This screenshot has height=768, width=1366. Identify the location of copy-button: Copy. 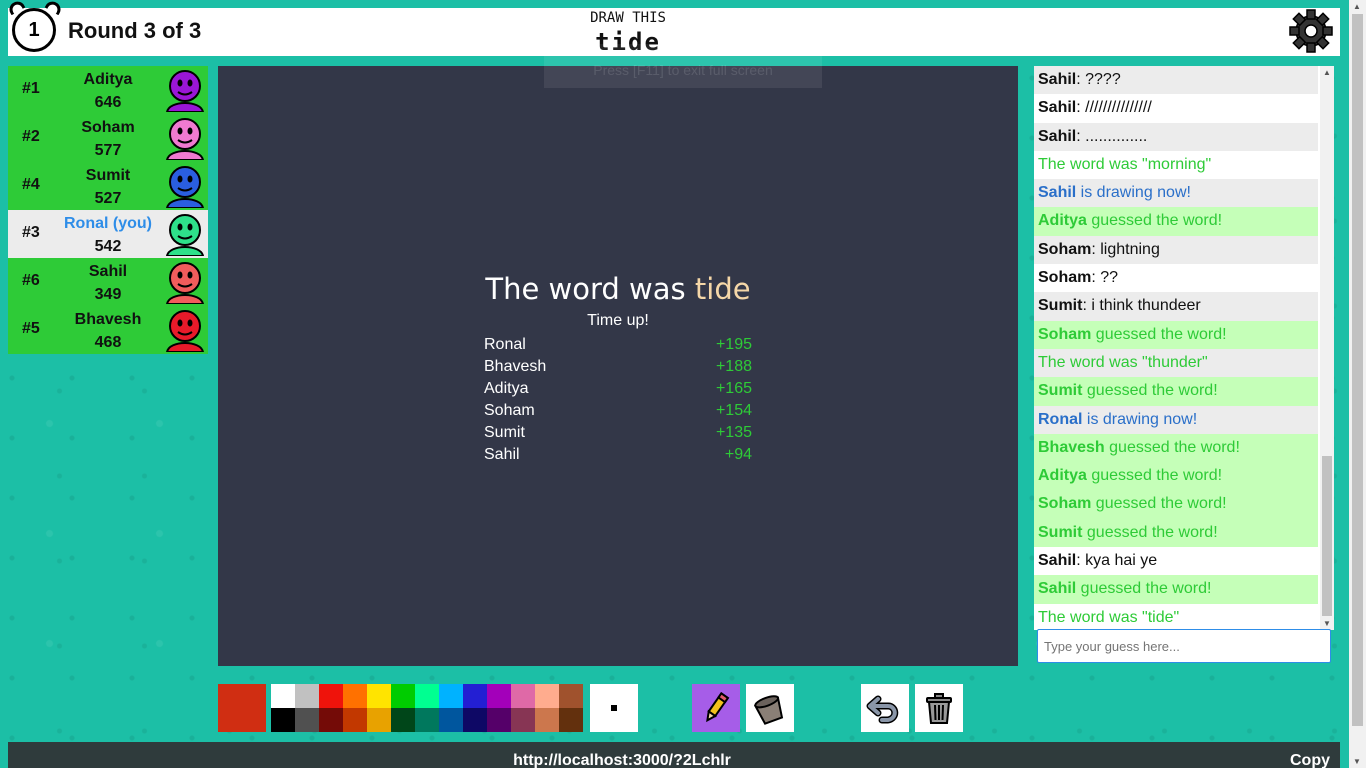
(1310, 760).